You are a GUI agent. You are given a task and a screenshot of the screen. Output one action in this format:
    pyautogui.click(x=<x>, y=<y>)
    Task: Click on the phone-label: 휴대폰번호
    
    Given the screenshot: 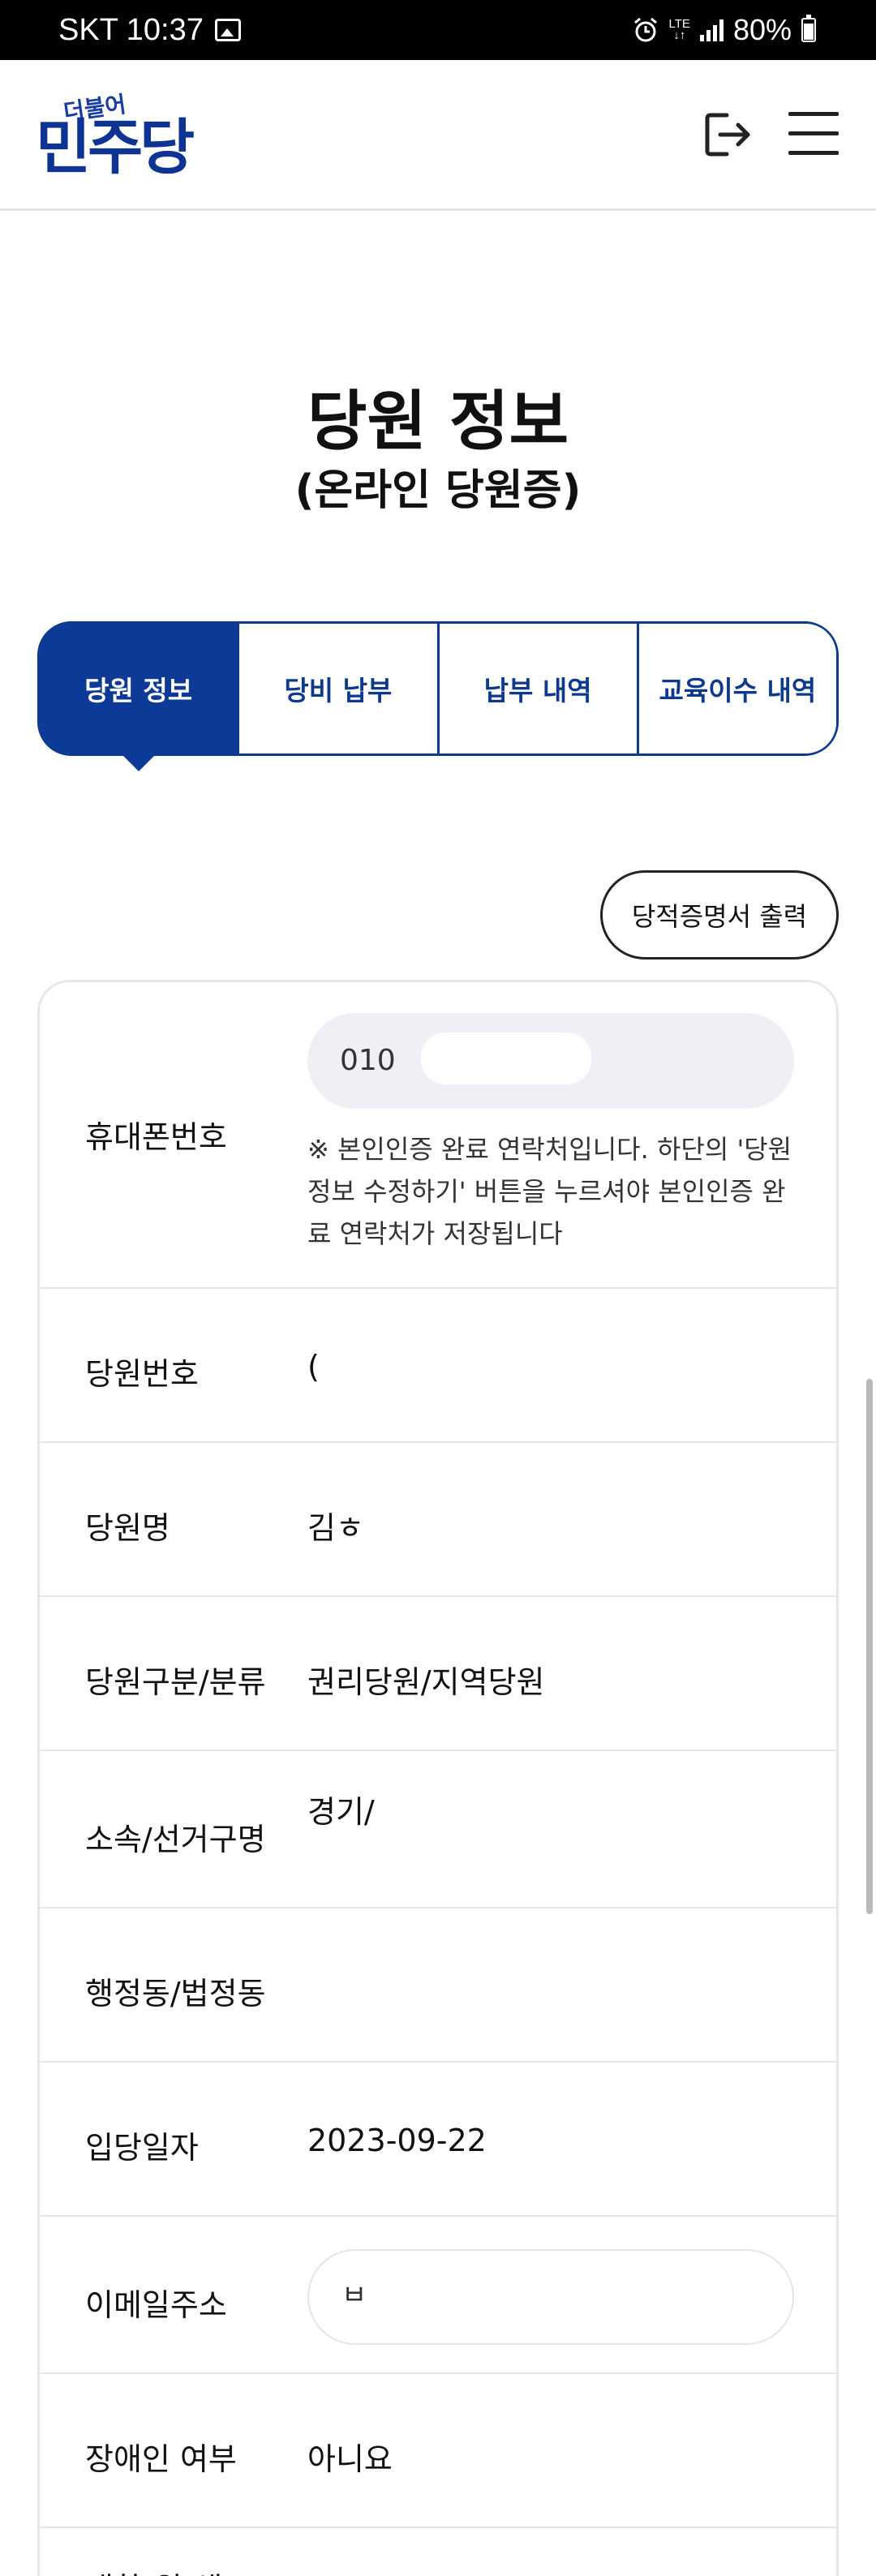 What is the action you would take?
    pyautogui.click(x=156, y=1137)
    